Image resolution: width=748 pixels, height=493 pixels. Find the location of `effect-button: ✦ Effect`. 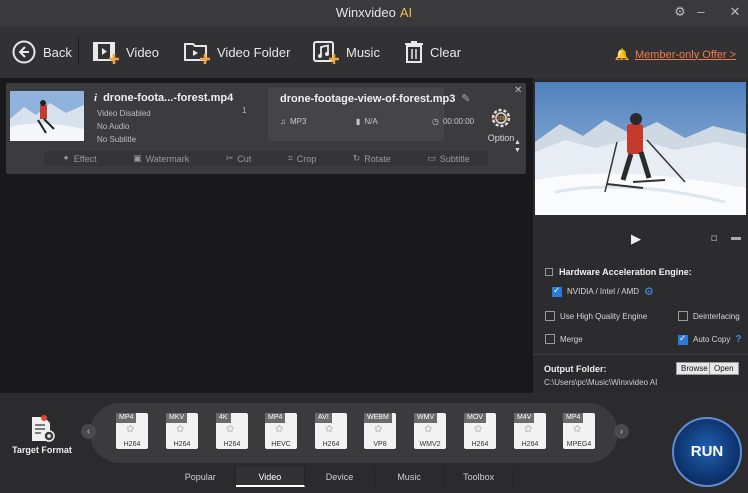

effect-button: ✦ Effect is located at coordinates (79, 158).